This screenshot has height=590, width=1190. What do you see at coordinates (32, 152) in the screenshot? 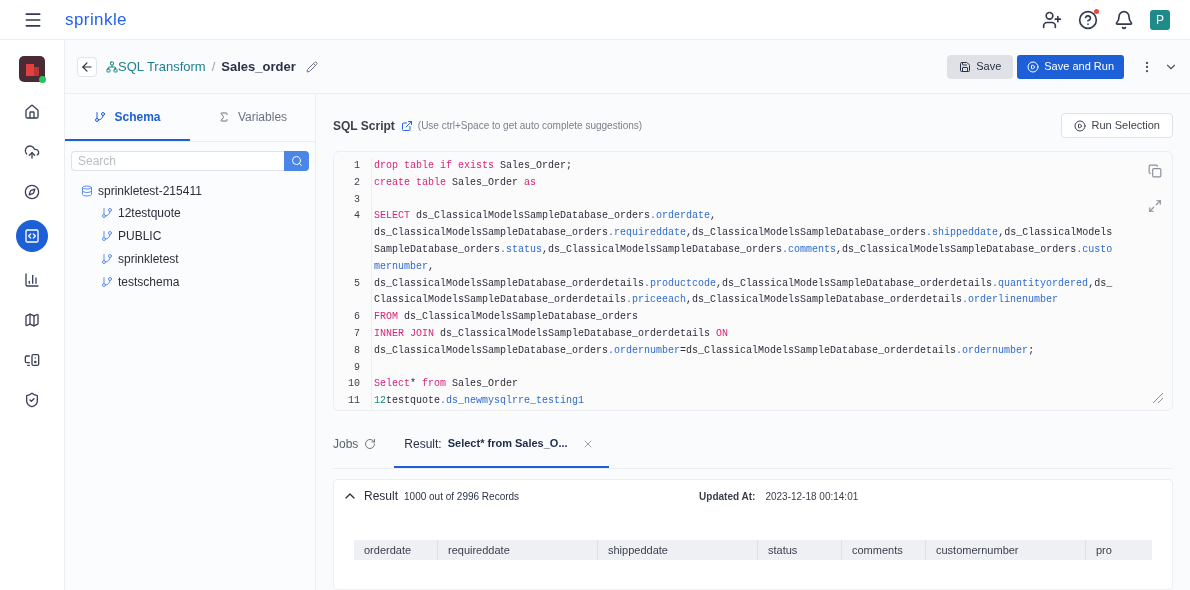
I see `cloud-upload-icon` at bounding box center [32, 152].